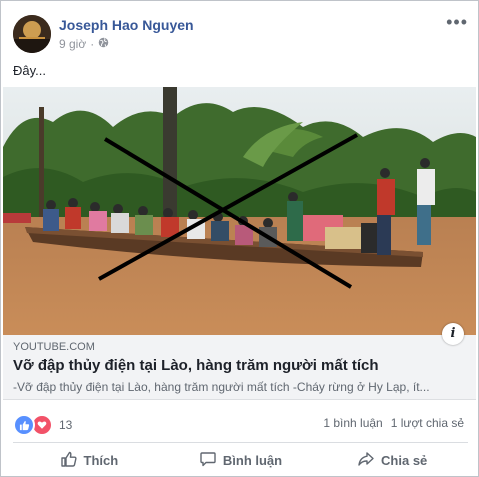 The width and height of the screenshot is (479, 477). What do you see at coordinates (240, 442) in the screenshot?
I see `actions-divider` at bounding box center [240, 442].